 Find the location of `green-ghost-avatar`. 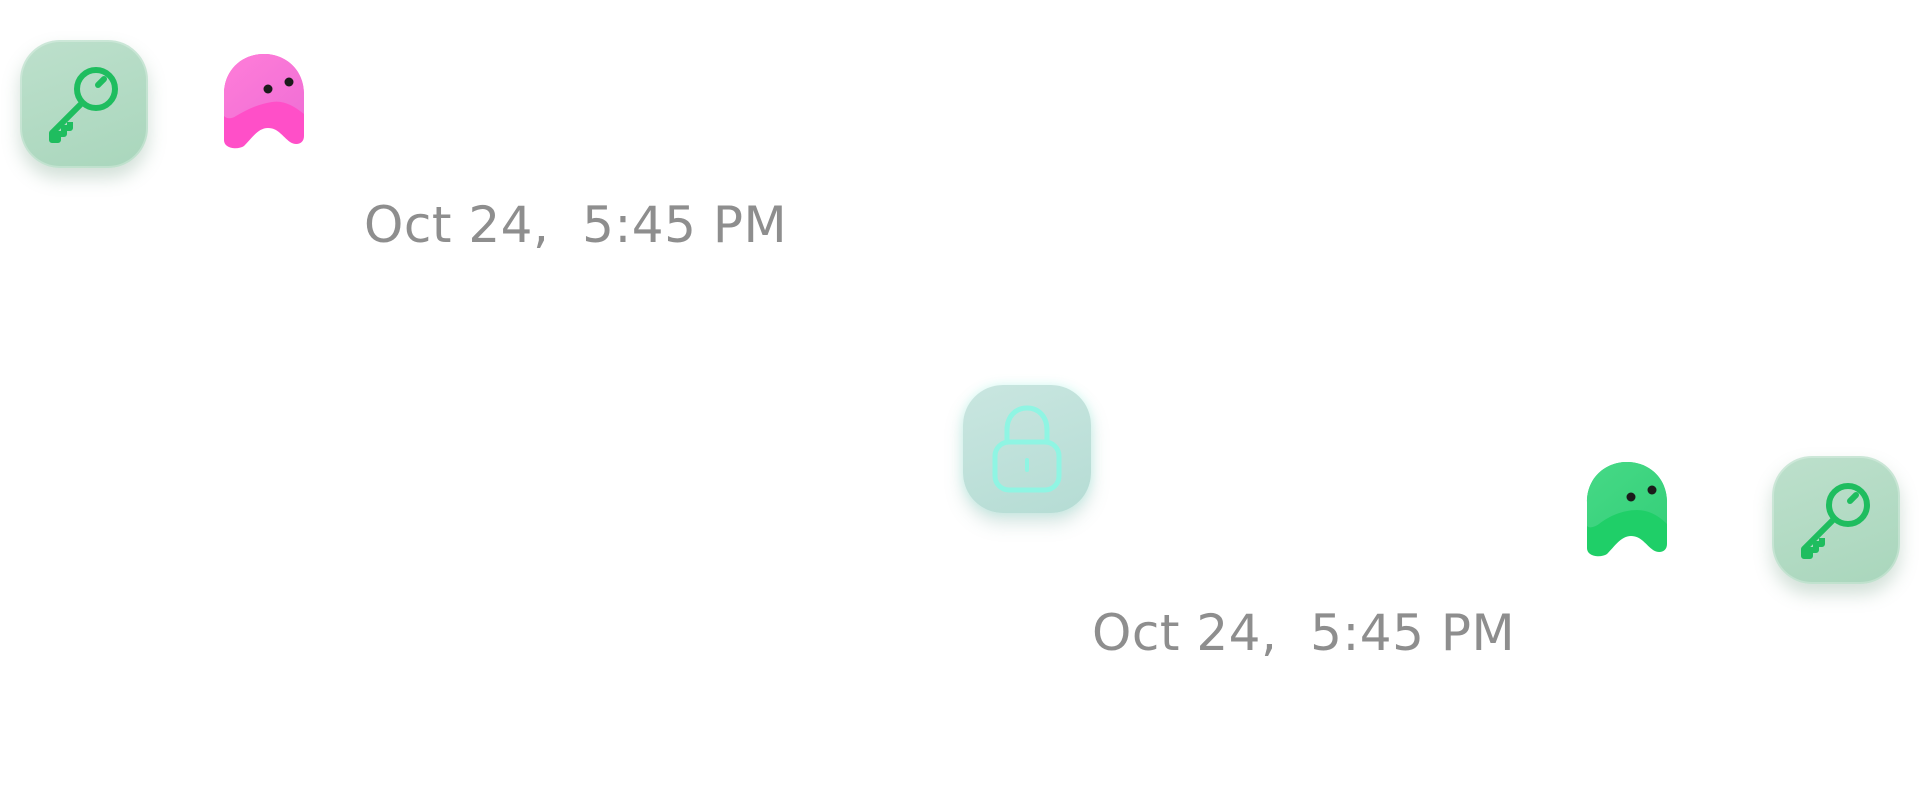

green-ghost-avatar is located at coordinates (1627, 509).